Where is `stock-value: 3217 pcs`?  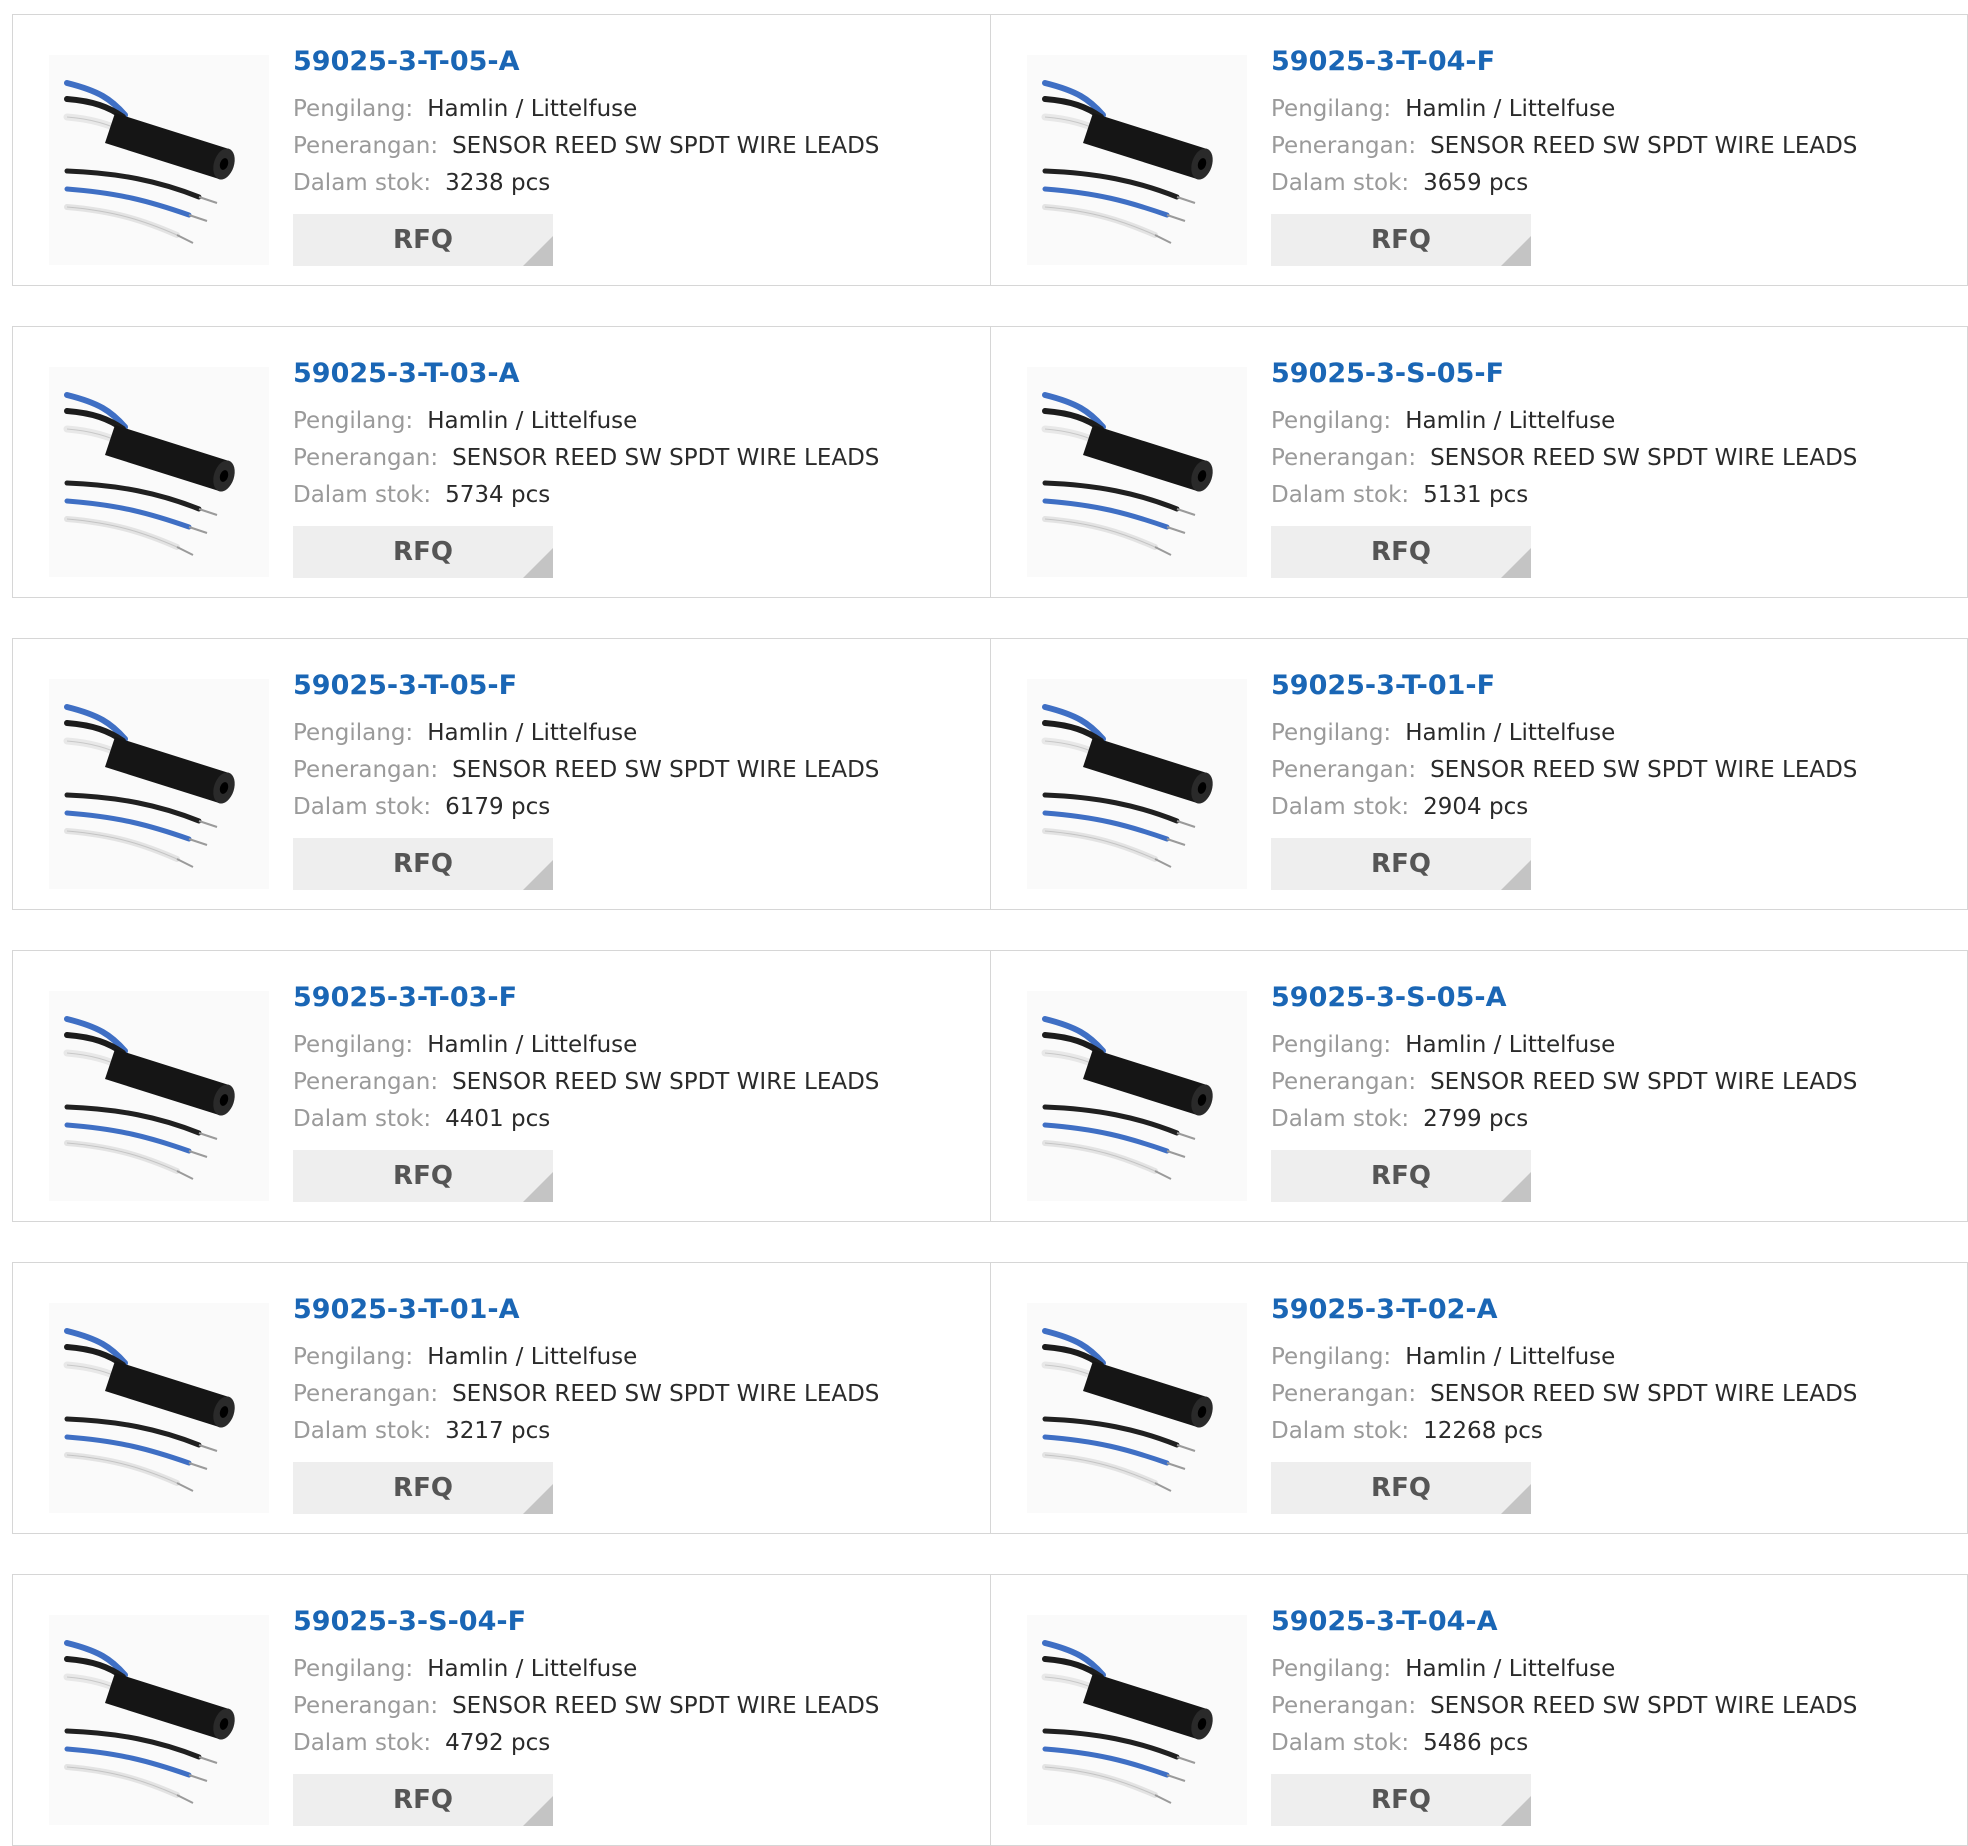 stock-value: 3217 pcs is located at coordinates (498, 1431).